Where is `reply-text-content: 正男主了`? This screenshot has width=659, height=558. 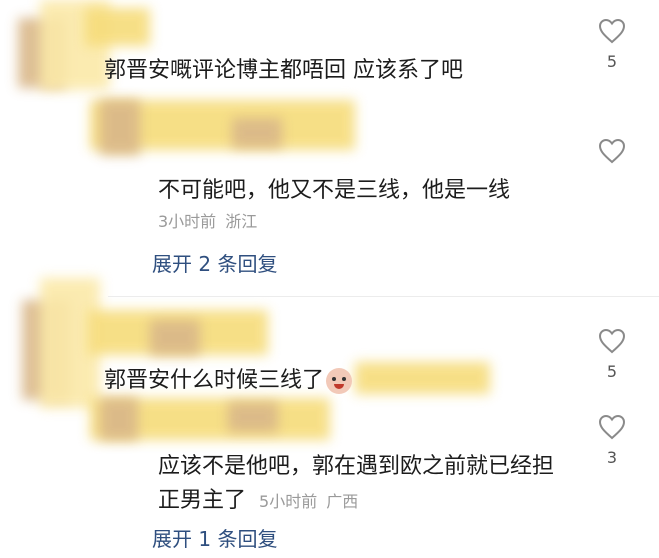
reply-text-content: 正男主了 is located at coordinates (202, 500).